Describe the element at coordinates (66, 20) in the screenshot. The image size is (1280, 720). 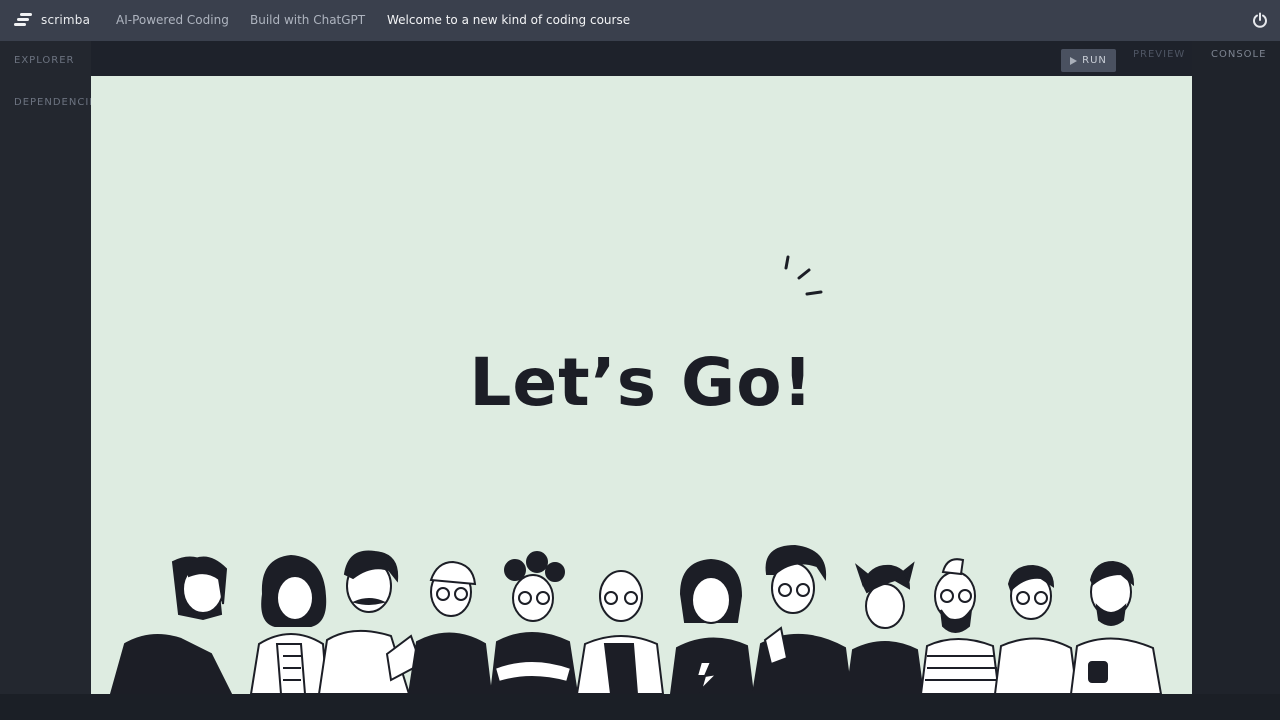
I see `logo-text: scrimba` at that location.